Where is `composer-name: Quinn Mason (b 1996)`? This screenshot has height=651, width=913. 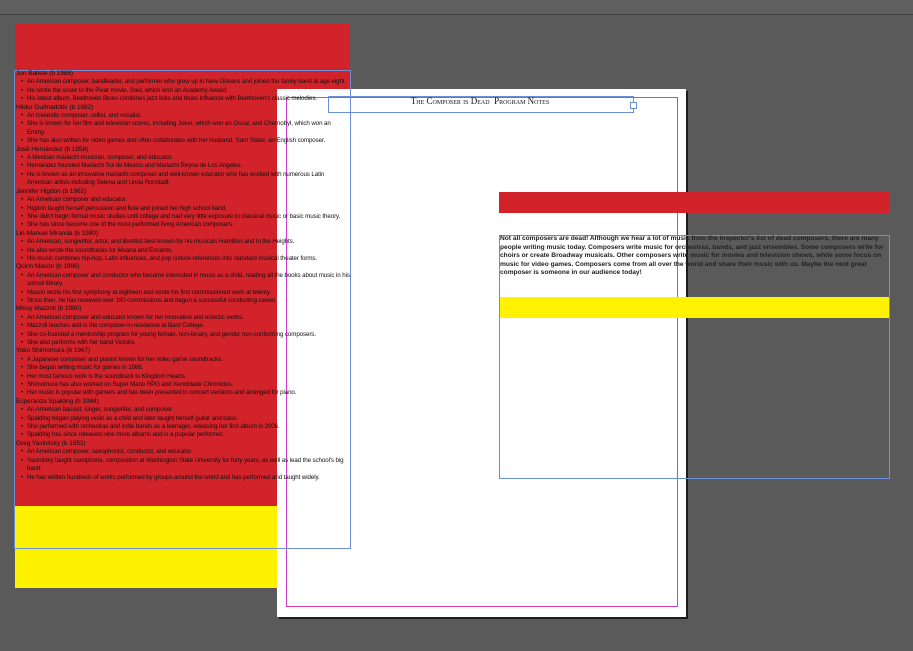 composer-name: Quinn Mason (b 1996) is located at coordinates (48, 267).